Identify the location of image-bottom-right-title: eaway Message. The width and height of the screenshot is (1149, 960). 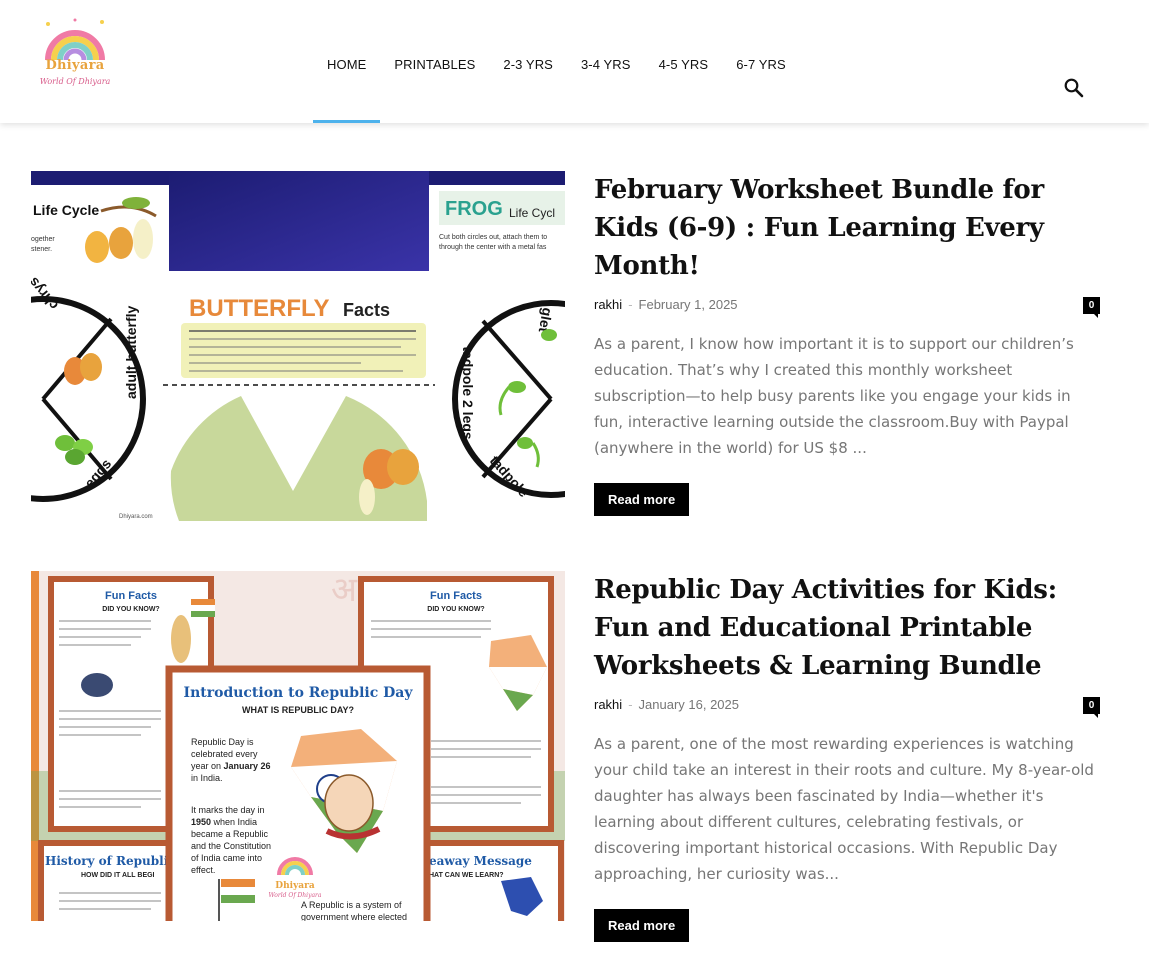
(480, 861).